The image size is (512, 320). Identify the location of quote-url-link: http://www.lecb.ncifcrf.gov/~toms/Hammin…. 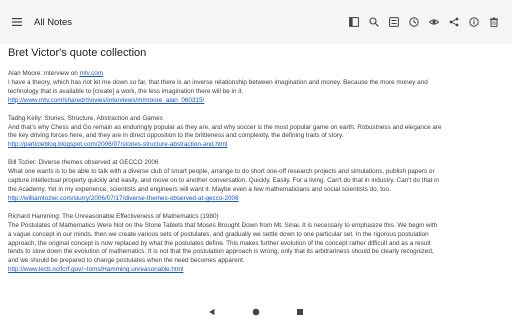
(95, 269).